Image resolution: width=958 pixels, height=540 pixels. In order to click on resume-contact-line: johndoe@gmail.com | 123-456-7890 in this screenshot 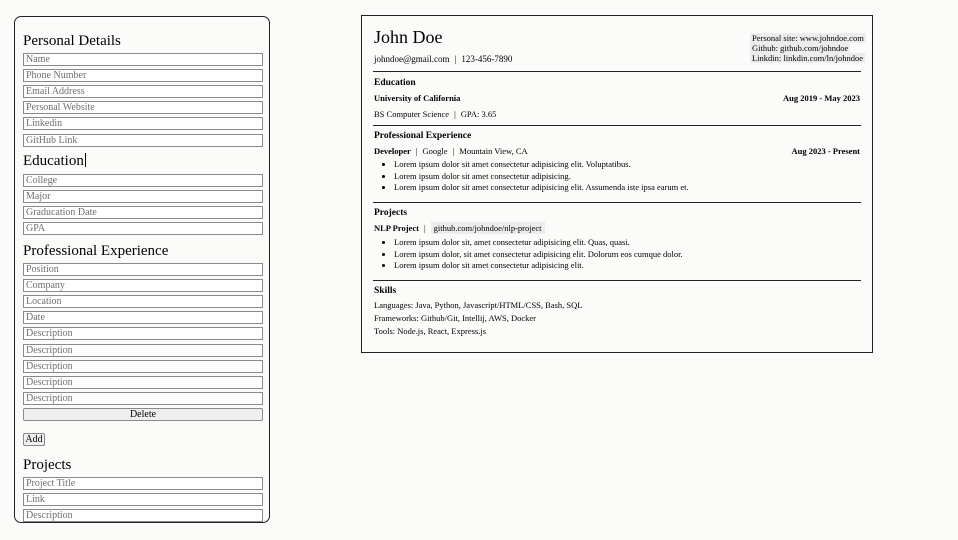, I will do `click(443, 59)`.